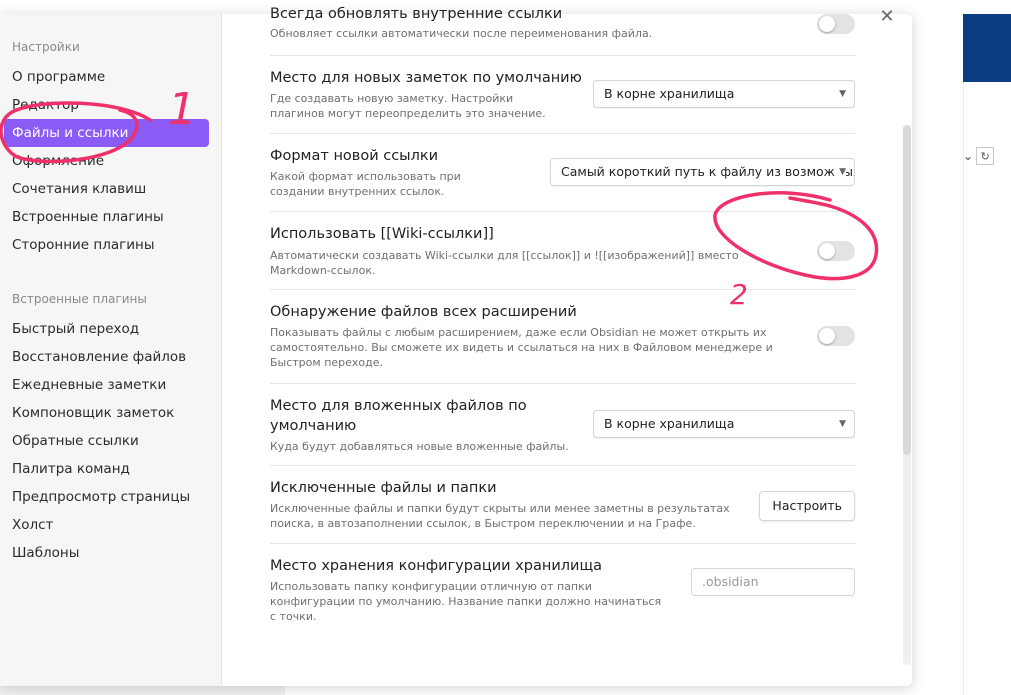 The width and height of the screenshot is (1011, 695). Describe the element at coordinates (110, 385) in the screenshot. I see `sidebar-item-daily-notes: Ежедневные заметки` at that location.